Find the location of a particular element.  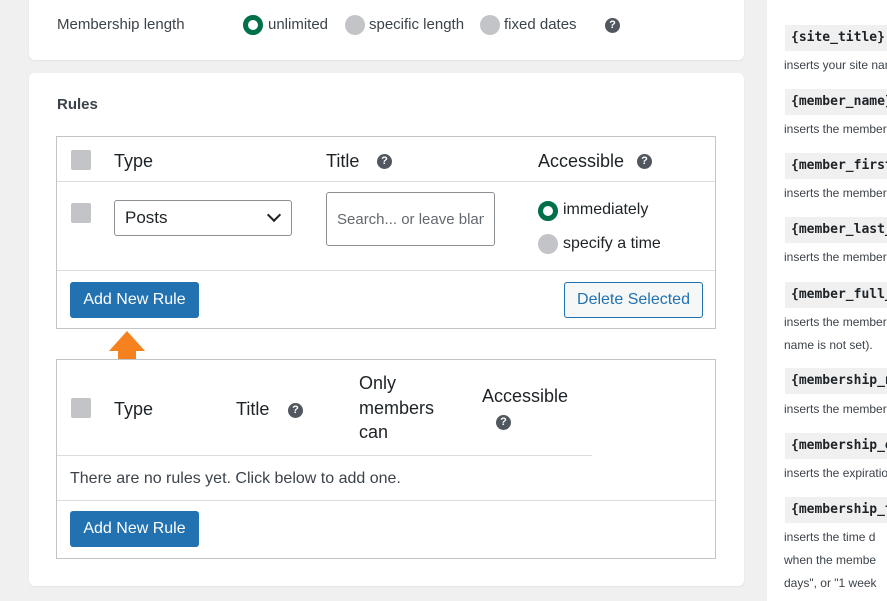

variable-description-continued: when the membe is located at coordinates (830, 560).